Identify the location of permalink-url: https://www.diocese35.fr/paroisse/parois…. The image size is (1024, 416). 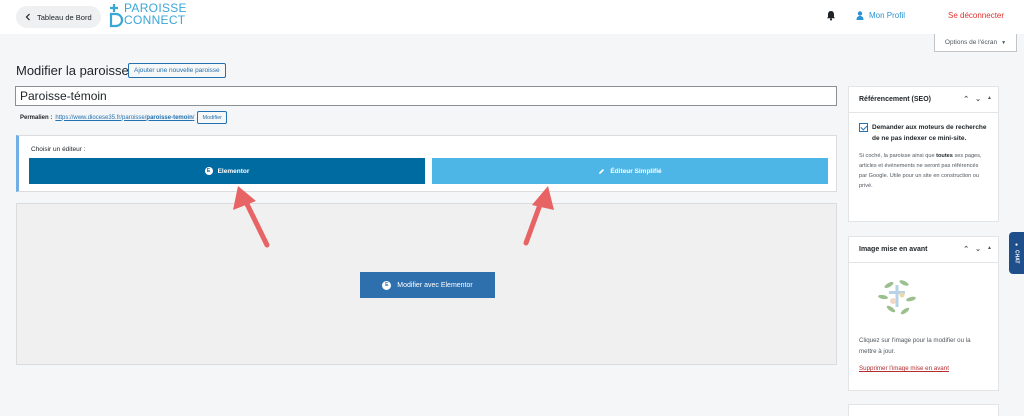
(124, 118).